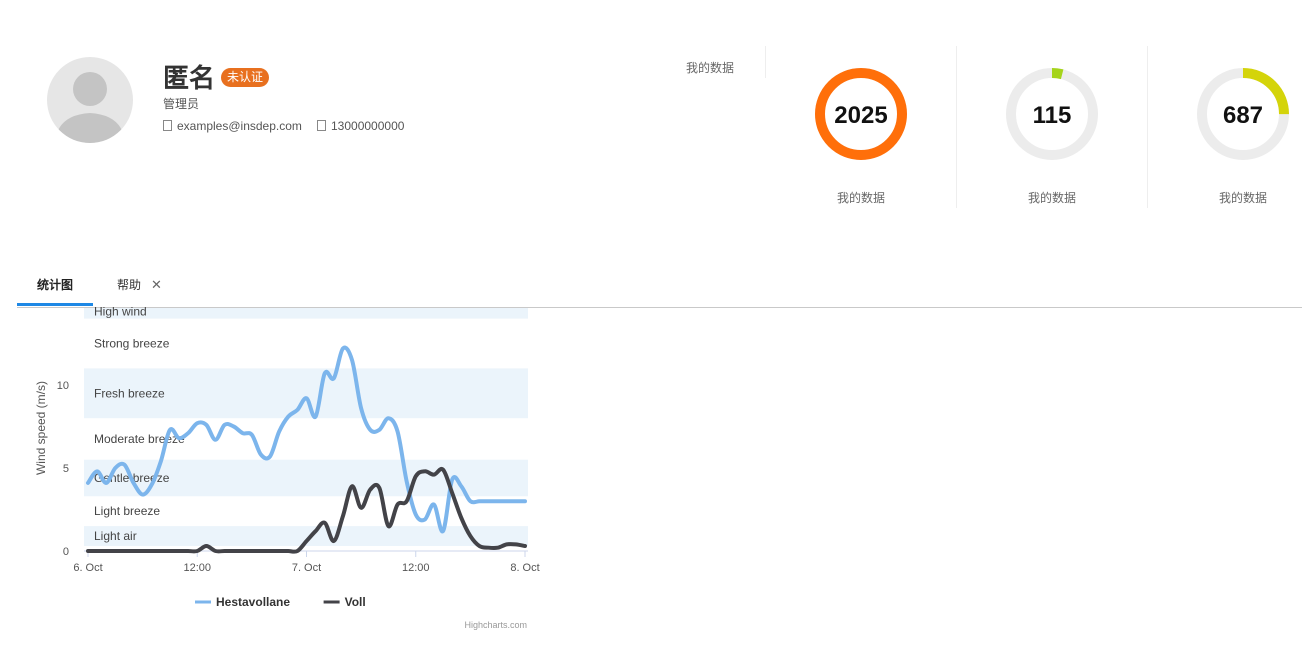 This screenshot has width=1302, height=650. What do you see at coordinates (253, 602) in the screenshot?
I see `legend-item: Hestavollane` at bounding box center [253, 602].